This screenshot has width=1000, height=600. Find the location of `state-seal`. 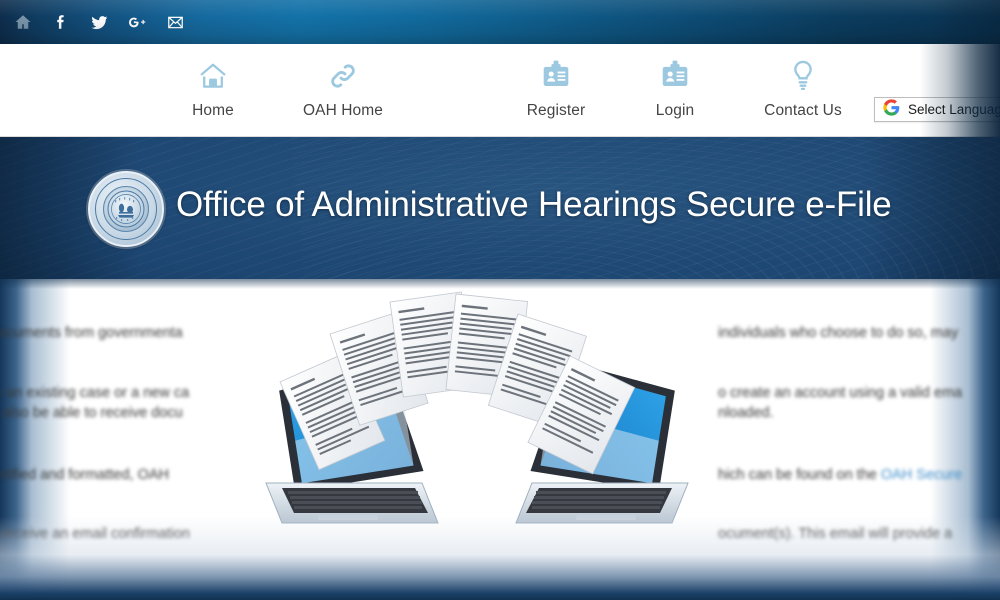

state-seal is located at coordinates (126, 209).